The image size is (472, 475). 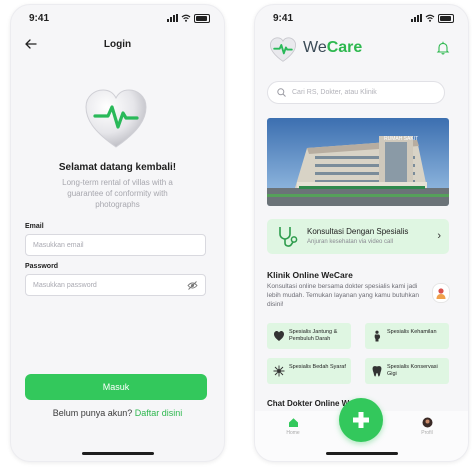 I want to click on email-field: Masukkan email, so click(x=115, y=245).